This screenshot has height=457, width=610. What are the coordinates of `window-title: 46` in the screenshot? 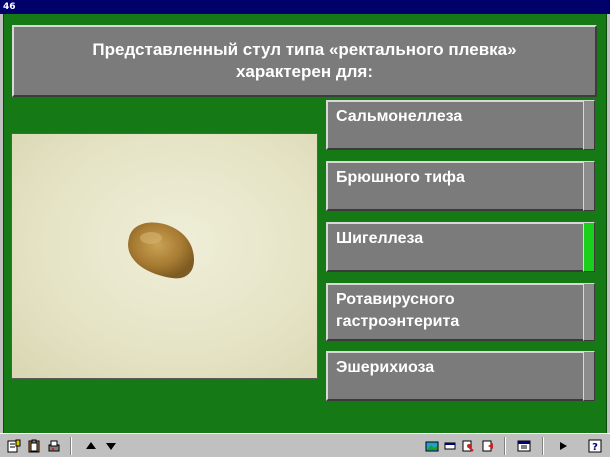 It's located at (9, 7).